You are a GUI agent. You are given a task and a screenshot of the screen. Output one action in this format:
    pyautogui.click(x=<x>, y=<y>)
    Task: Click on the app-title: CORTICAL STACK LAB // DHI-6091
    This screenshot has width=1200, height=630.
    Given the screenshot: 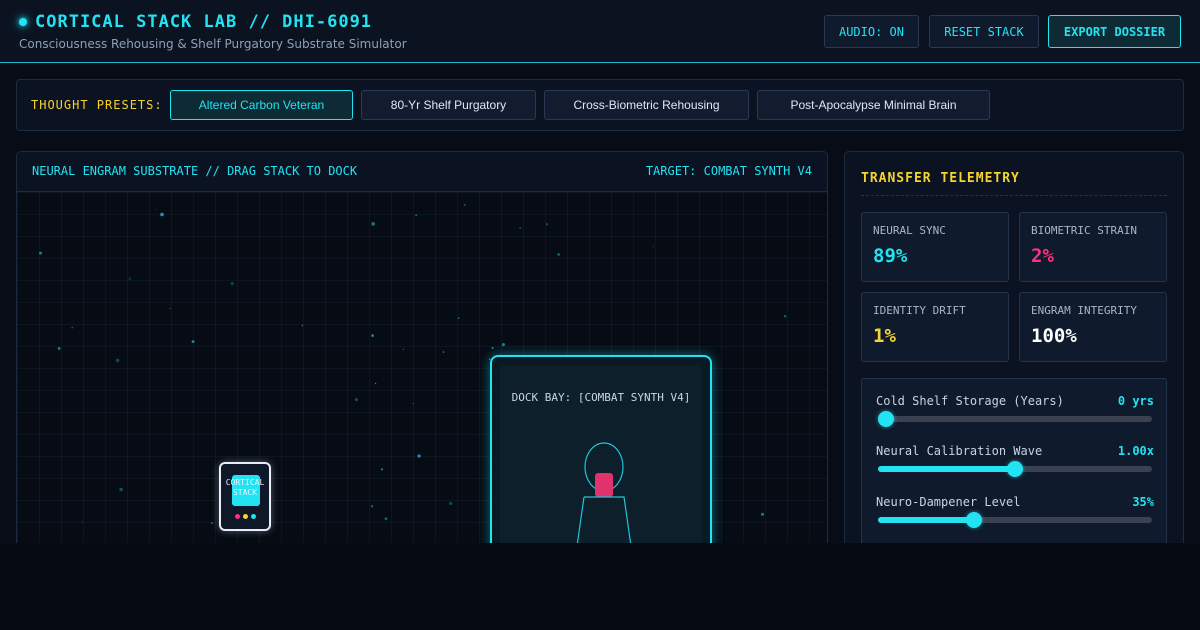 What is the action you would take?
    pyautogui.click(x=204, y=22)
    